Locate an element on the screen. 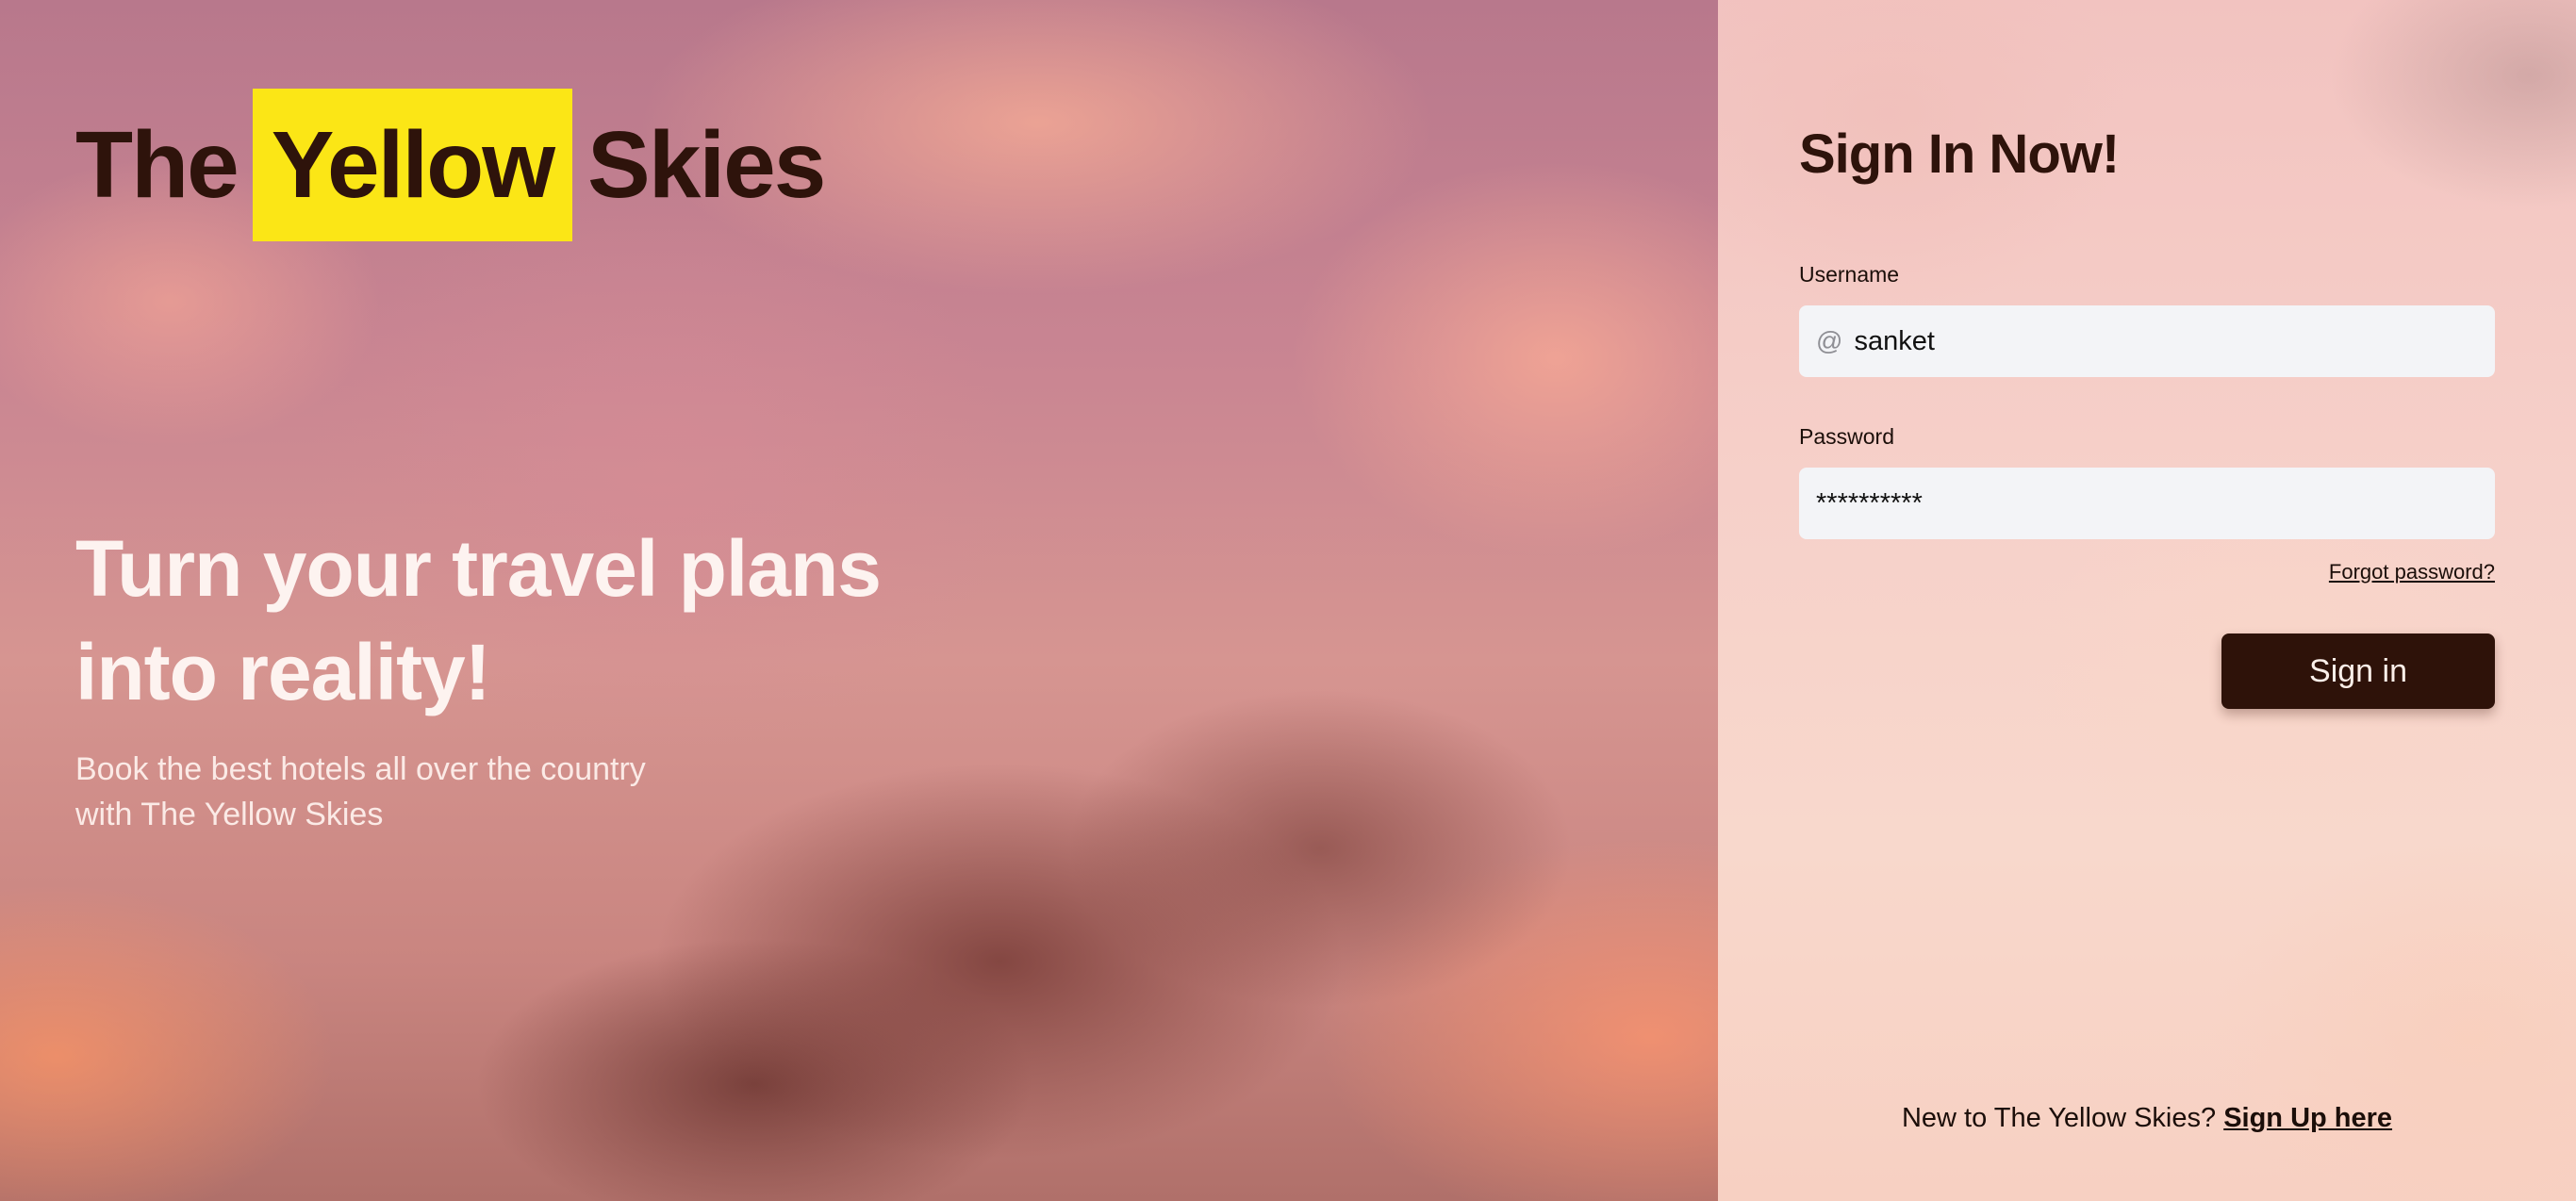 Image resolution: width=2576 pixels, height=1201 pixels. hero-headline: Turn your travel plans into reality! is located at coordinates (499, 620).